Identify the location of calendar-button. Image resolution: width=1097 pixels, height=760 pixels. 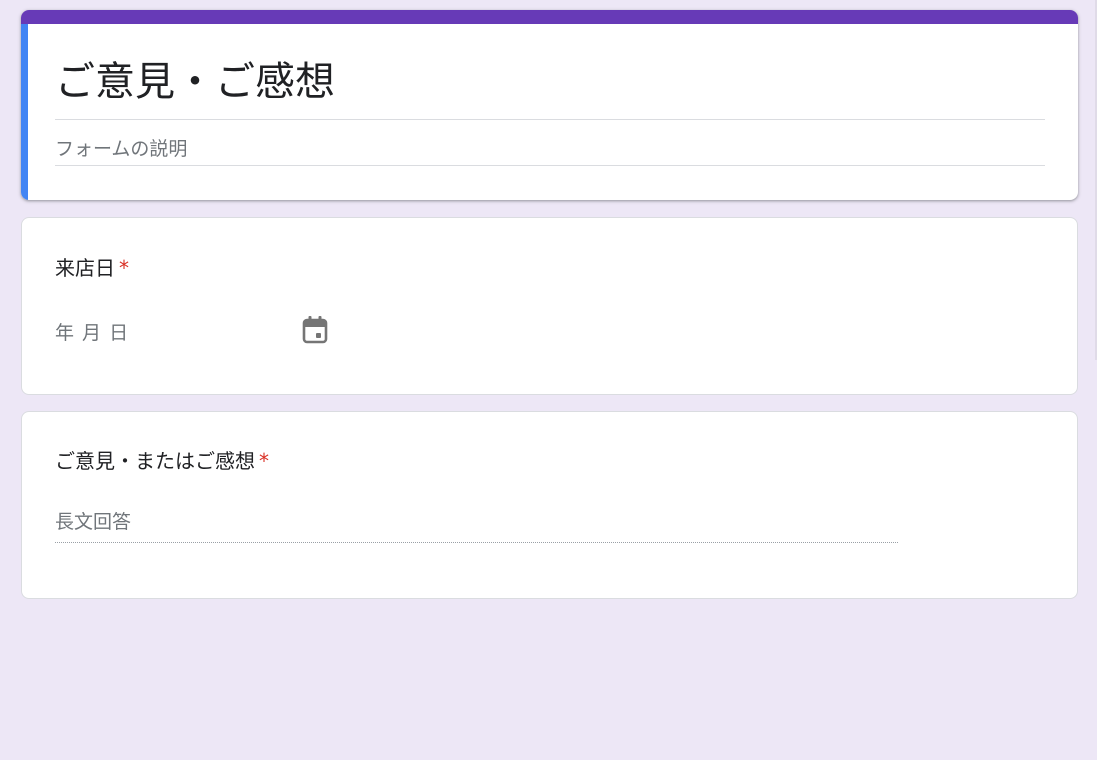
(315, 332).